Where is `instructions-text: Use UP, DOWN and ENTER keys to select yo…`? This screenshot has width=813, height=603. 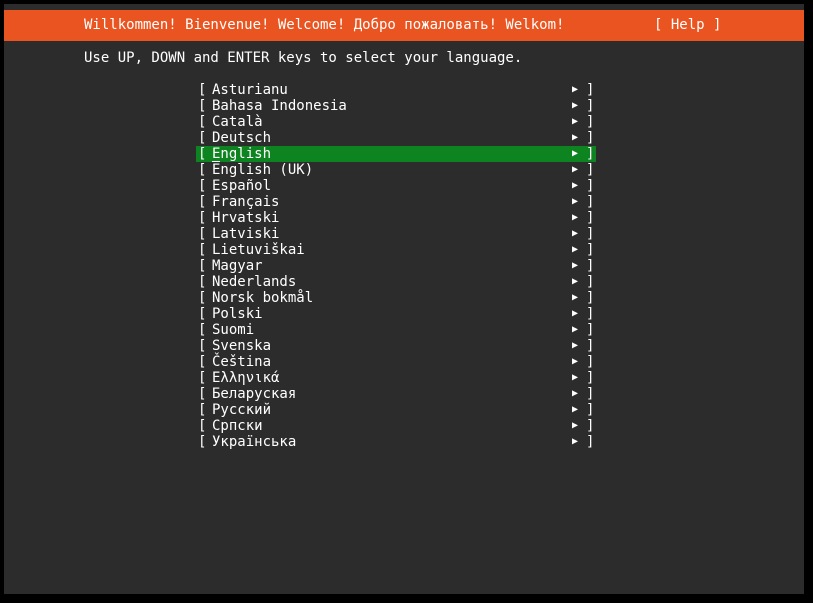
instructions-text: Use UP, DOWN and ENTER keys to select yo… is located at coordinates (303, 58).